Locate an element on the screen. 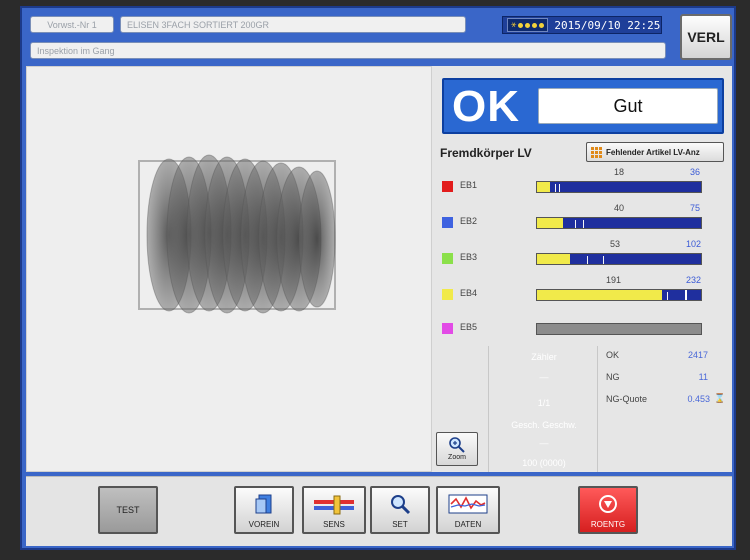 Image resolution: width=750 pixels, height=560 pixels. zoom-button: Zoom is located at coordinates (457, 449).